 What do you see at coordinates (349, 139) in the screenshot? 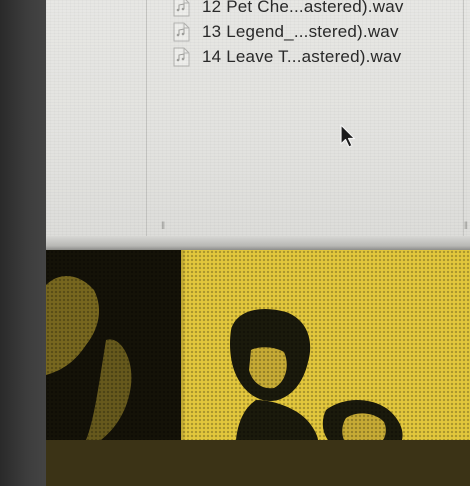
I see `mouse-pointer-icon` at bounding box center [349, 139].